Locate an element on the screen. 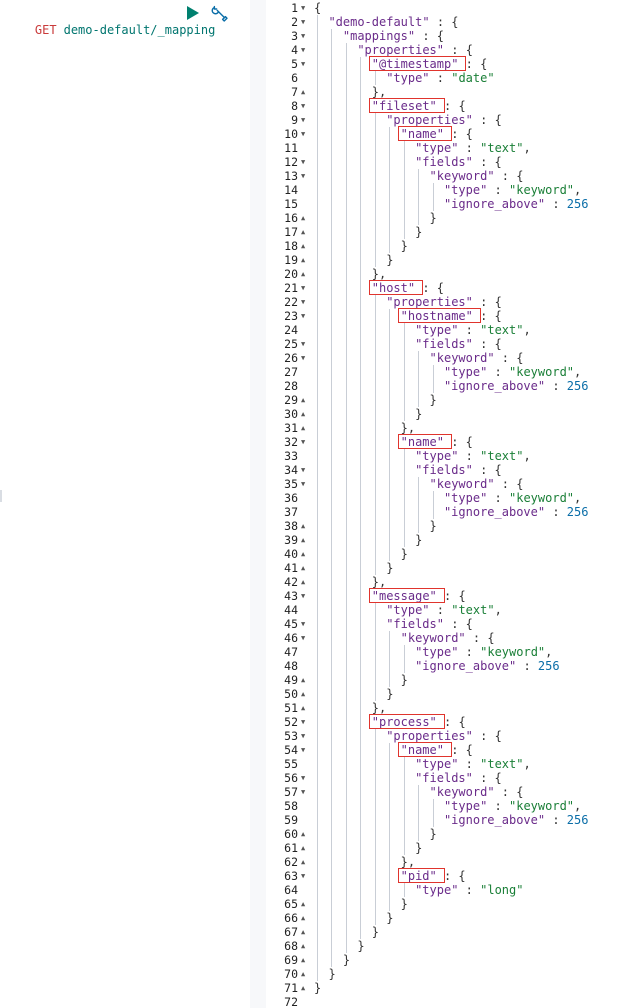 The image size is (624, 1008). line-number: 35 is located at coordinates (291, 484).